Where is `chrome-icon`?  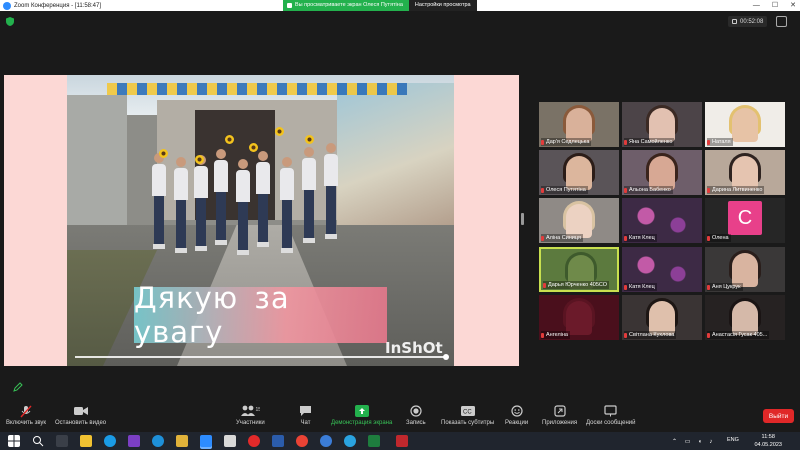
chrome-icon is located at coordinates (302, 441).